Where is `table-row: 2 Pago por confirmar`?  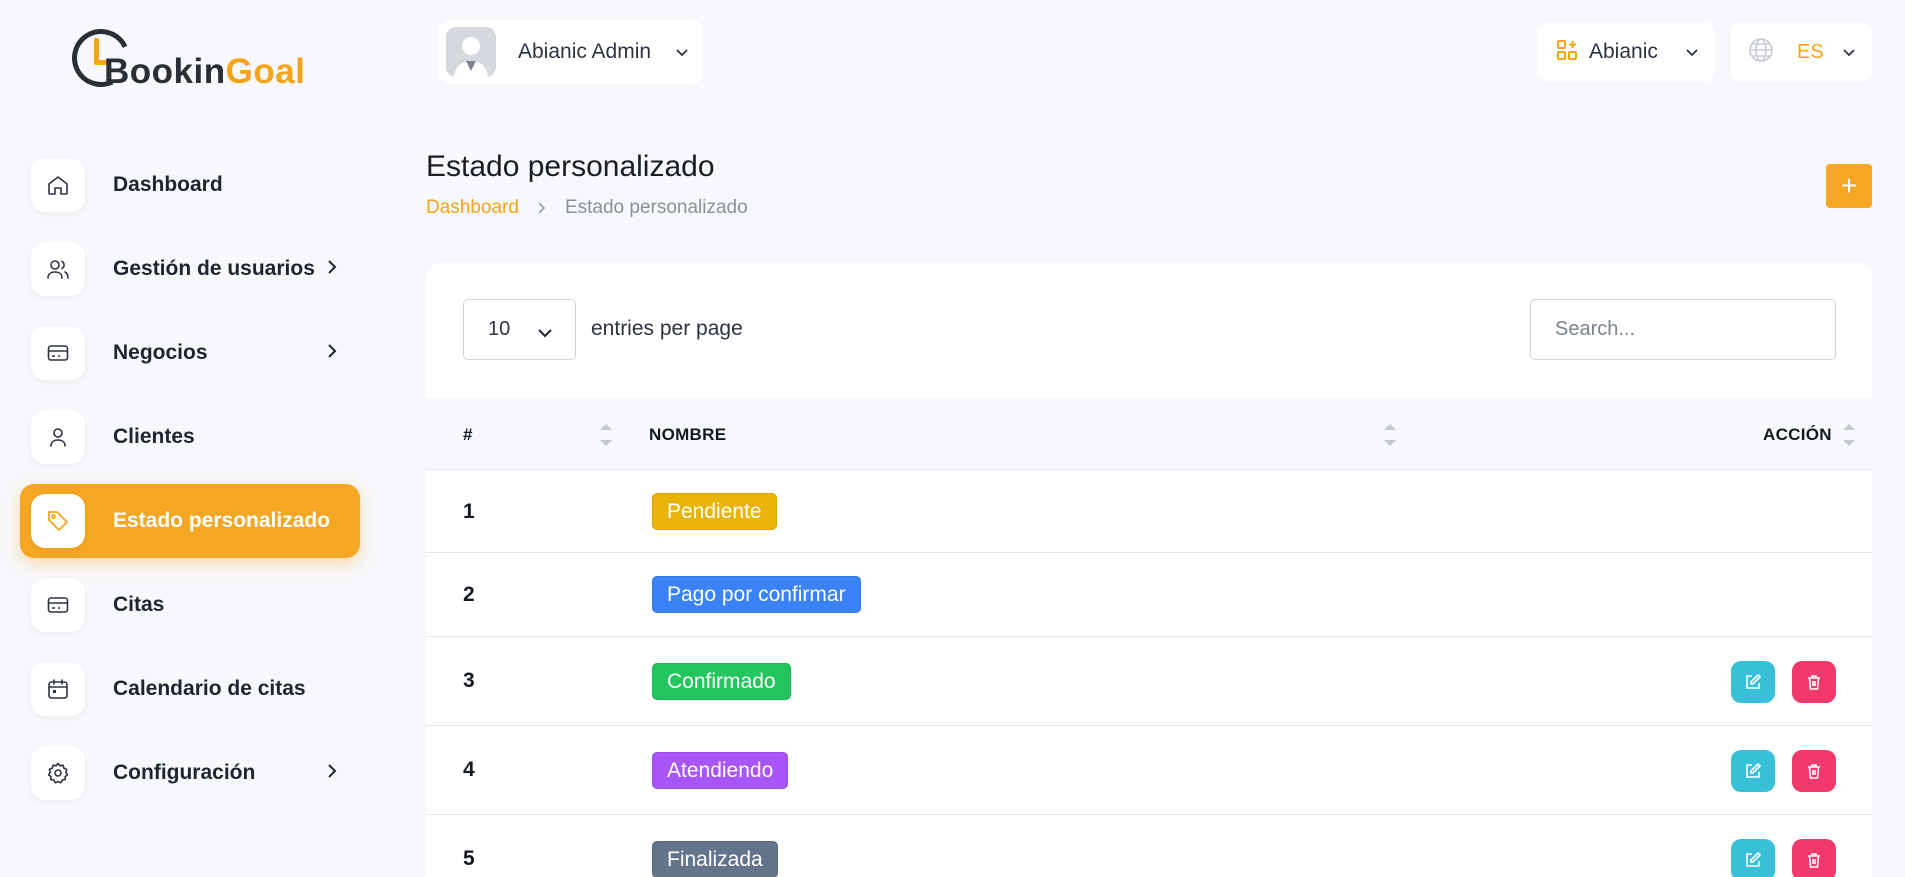
table-row: 2 Pago por confirmar is located at coordinates (1149, 595).